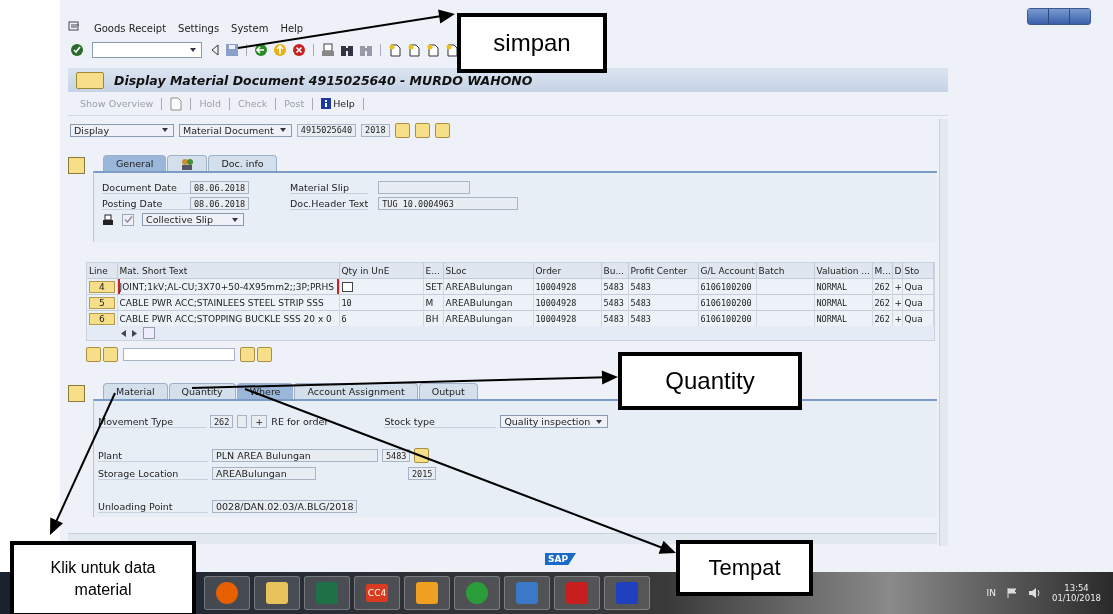  I want to click on tab: Quantity, so click(202, 391).